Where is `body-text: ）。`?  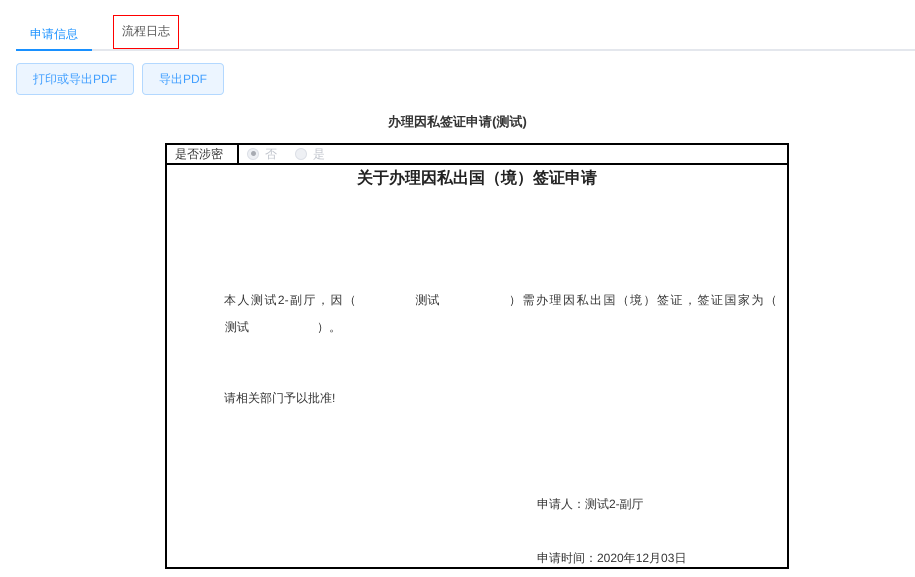 body-text: ）。 is located at coordinates (329, 327).